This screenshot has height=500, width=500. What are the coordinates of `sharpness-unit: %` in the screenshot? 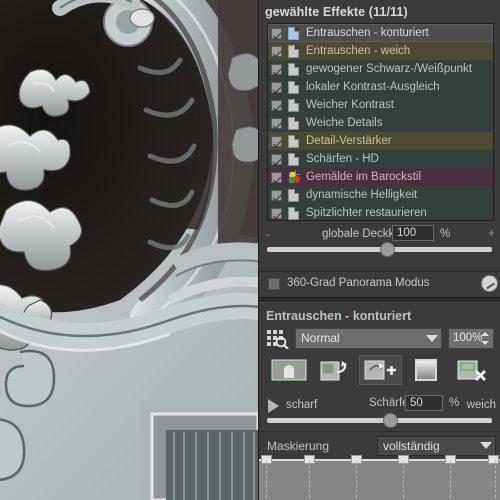 It's located at (454, 403).